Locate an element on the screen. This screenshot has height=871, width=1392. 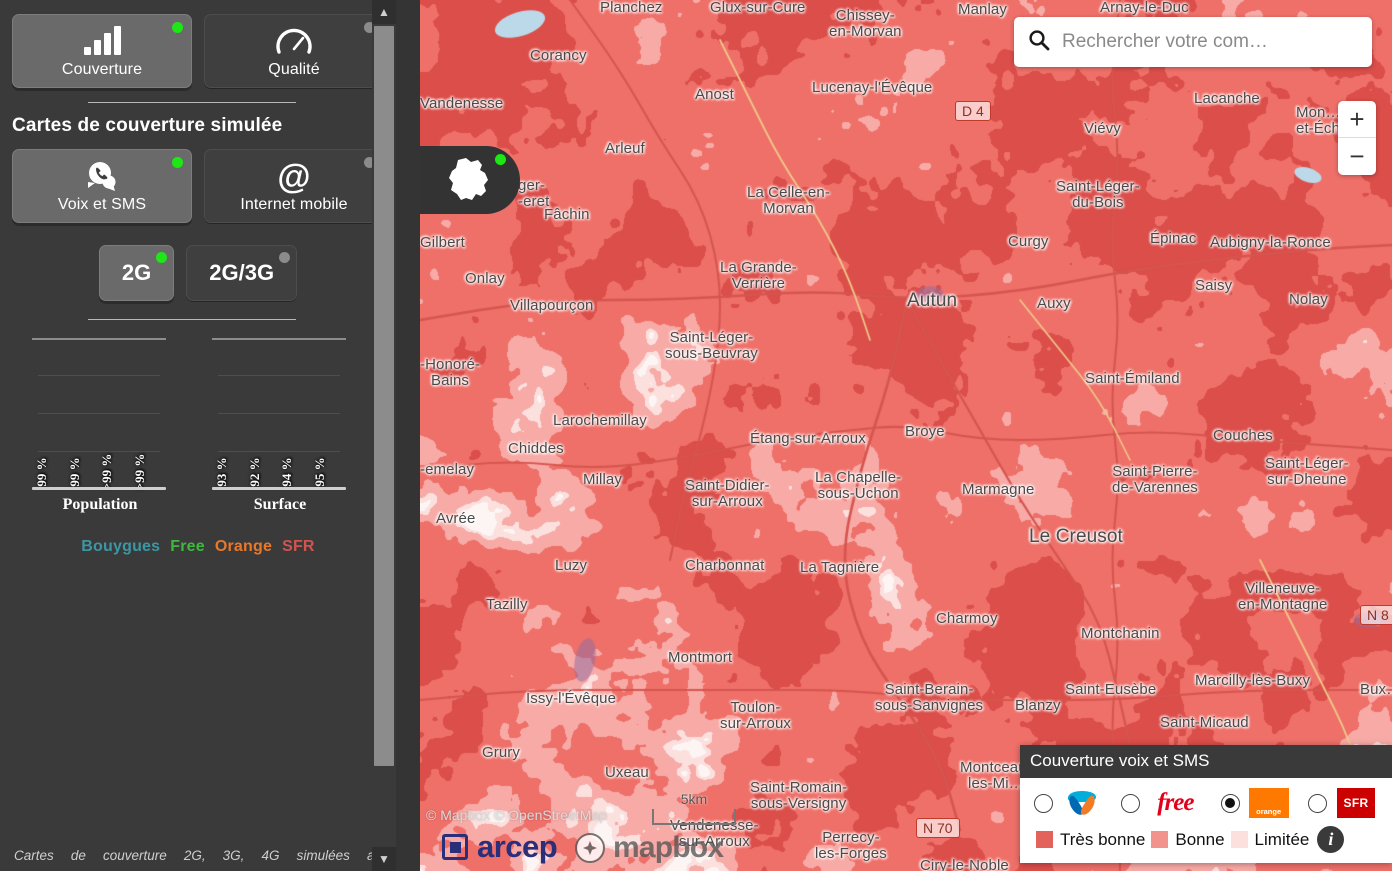
chart-legend-free: Free is located at coordinates (187, 546).